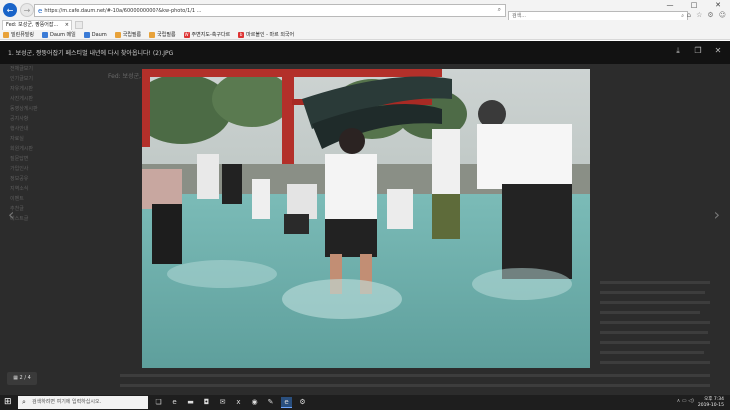 This screenshot has width=730, height=410. I want to click on excel-icon: x, so click(238, 402).